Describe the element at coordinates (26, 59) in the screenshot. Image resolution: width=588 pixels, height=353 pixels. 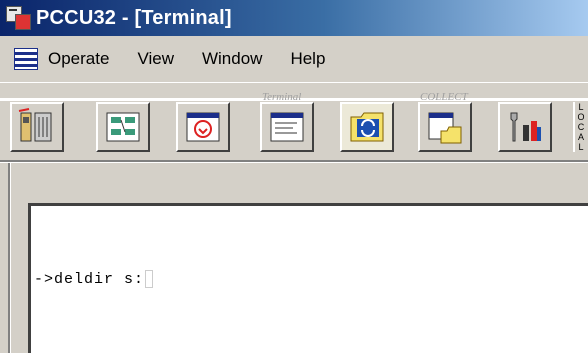
I see `document-menu-icon` at that location.